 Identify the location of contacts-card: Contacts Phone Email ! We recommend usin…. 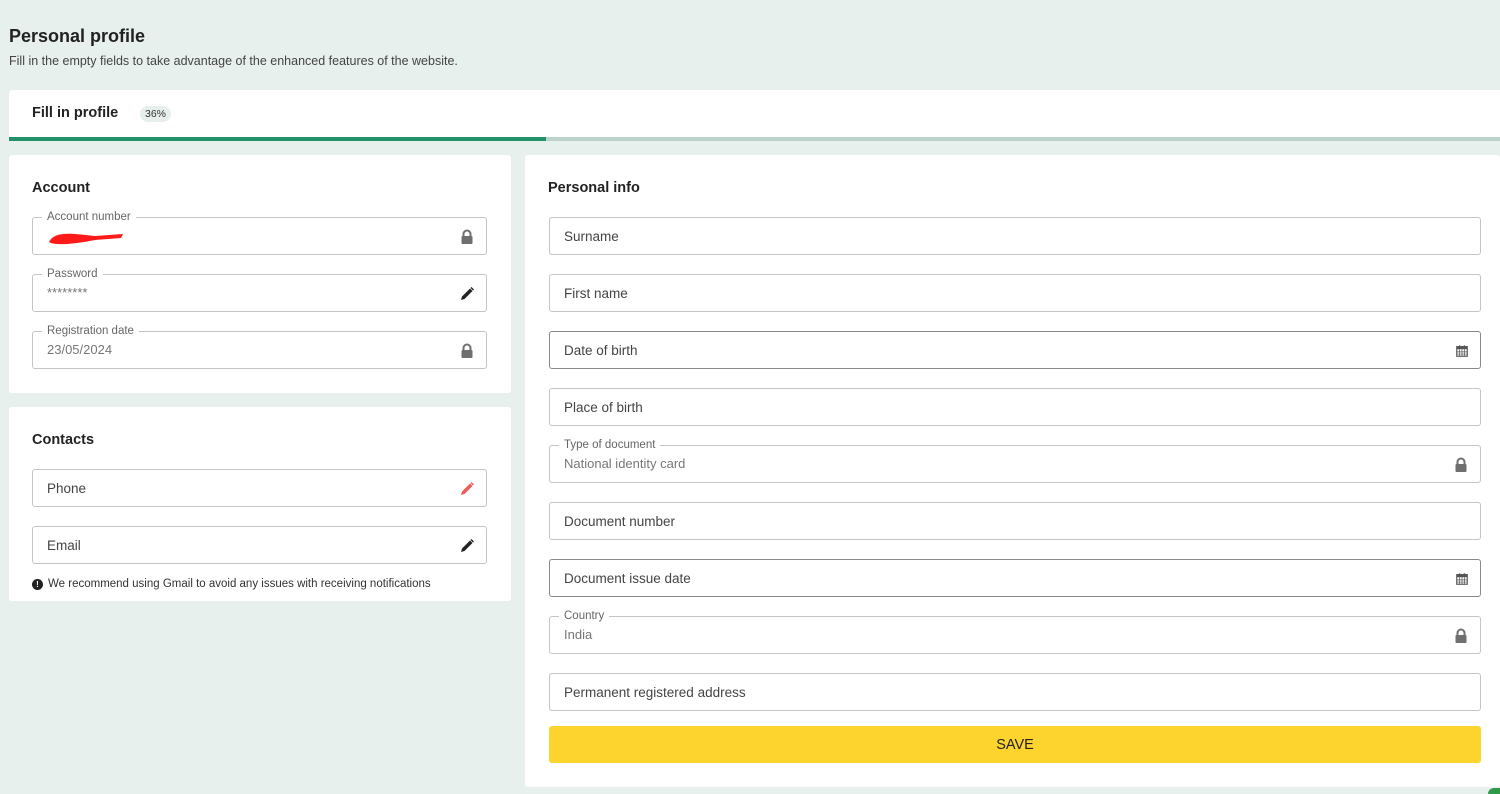
(260, 504).